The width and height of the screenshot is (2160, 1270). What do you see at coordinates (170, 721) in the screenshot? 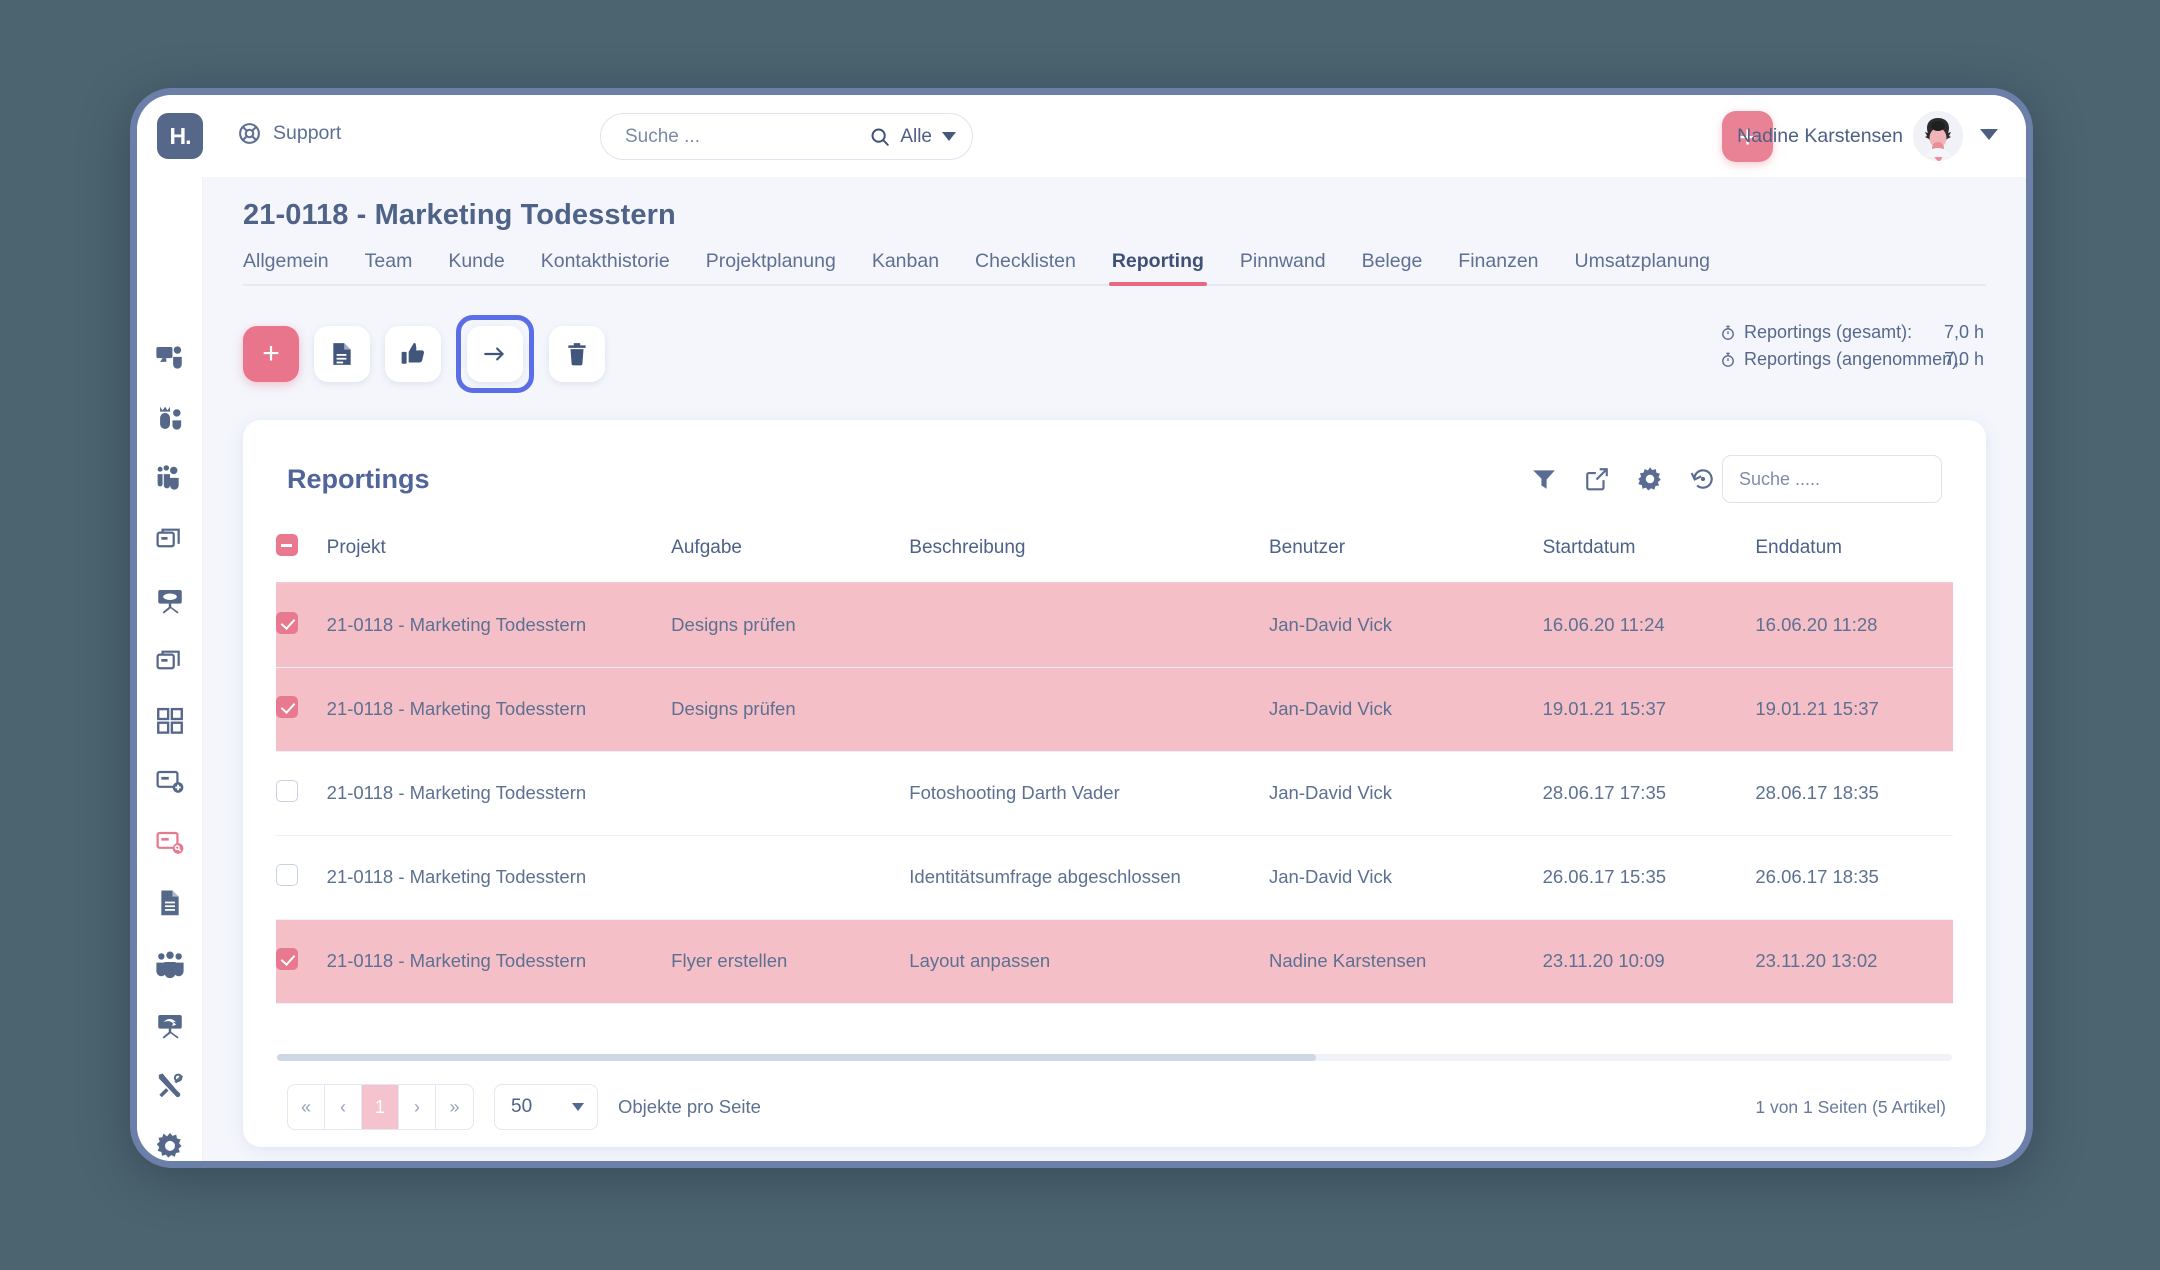
I see `sidebar-item-dashboard-grid` at bounding box center [170, 721].